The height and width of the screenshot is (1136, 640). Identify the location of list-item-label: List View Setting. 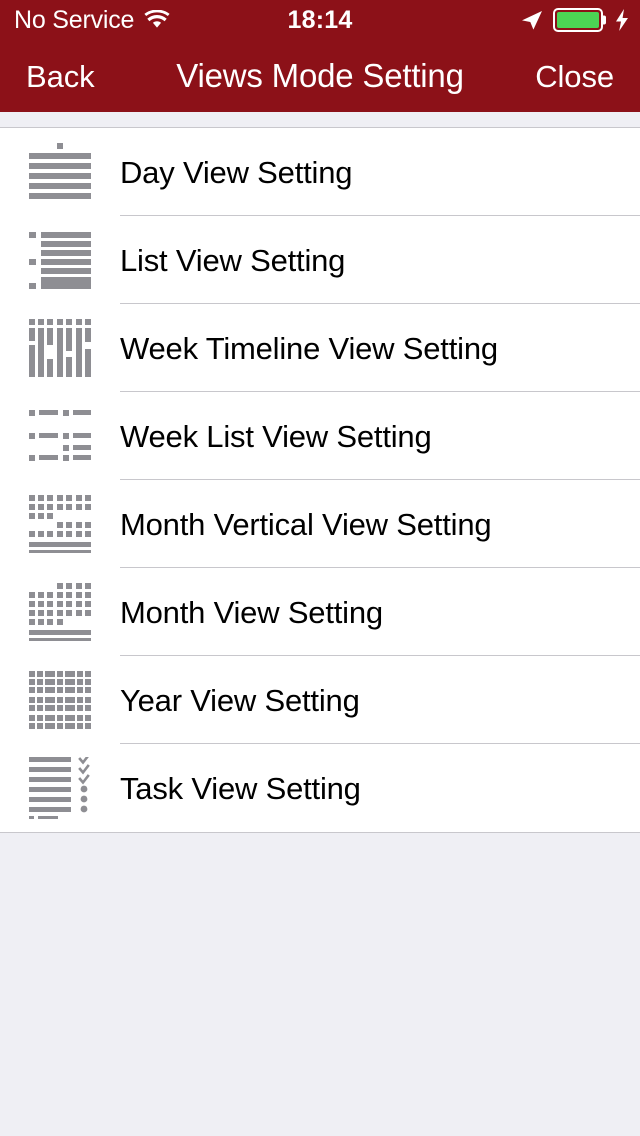
(233, 260).